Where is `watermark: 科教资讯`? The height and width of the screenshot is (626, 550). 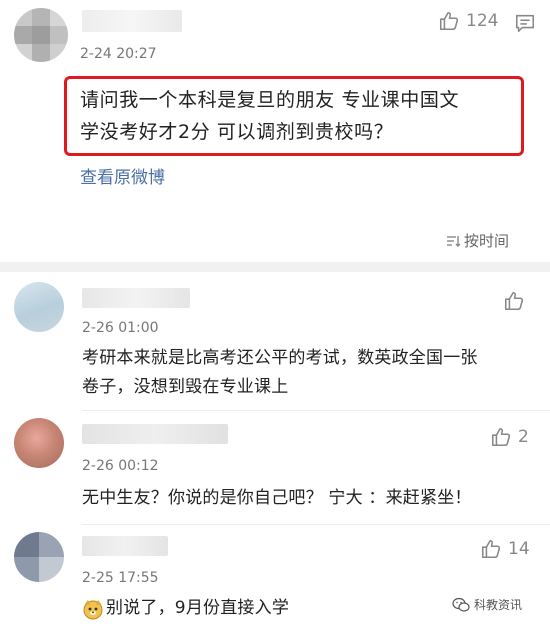 watermark: 科教资讯 is located at coordinates (487, 604).